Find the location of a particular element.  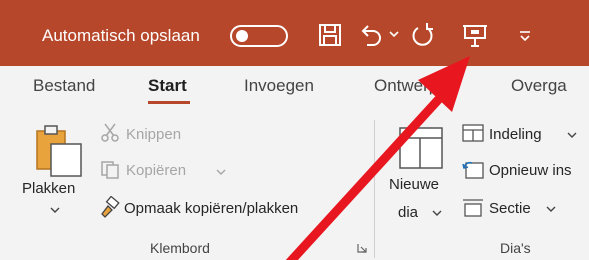

group-divider is located at coordinates (374, 189).